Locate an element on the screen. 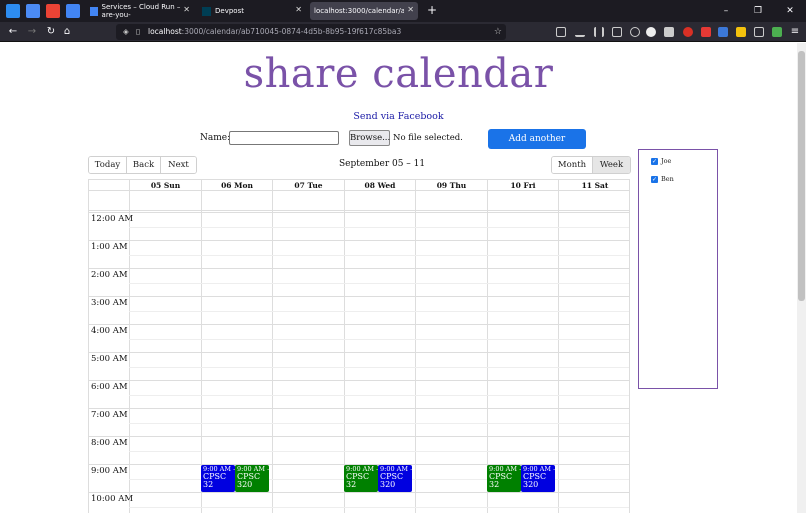 This screenshot has height=513, width=806. page-icon: ▯ is located at coordinates (138, 32).